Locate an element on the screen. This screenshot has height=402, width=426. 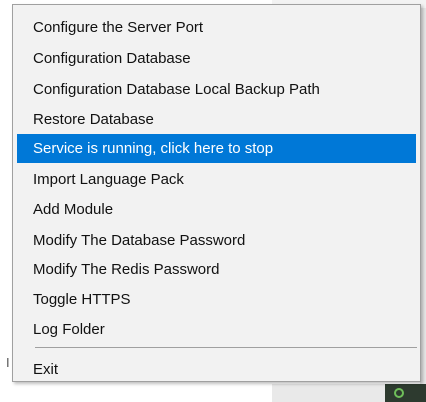
menu-item-add-module: Add Module is located at coordinates (216, 209).